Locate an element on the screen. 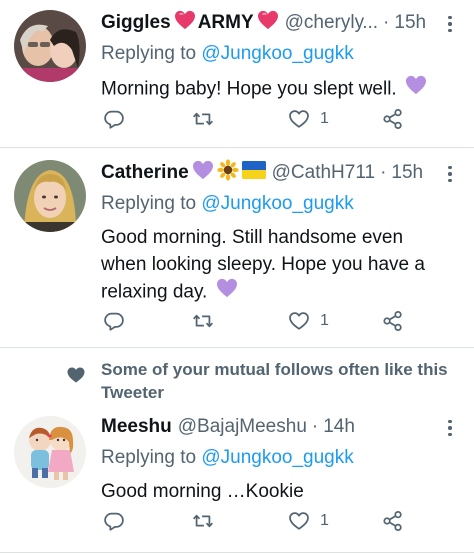 Image resolution: width=474 pixels, height=554 pixels. tweet-text-content: Good morning …Kookie is located at coordinates (202, 491).